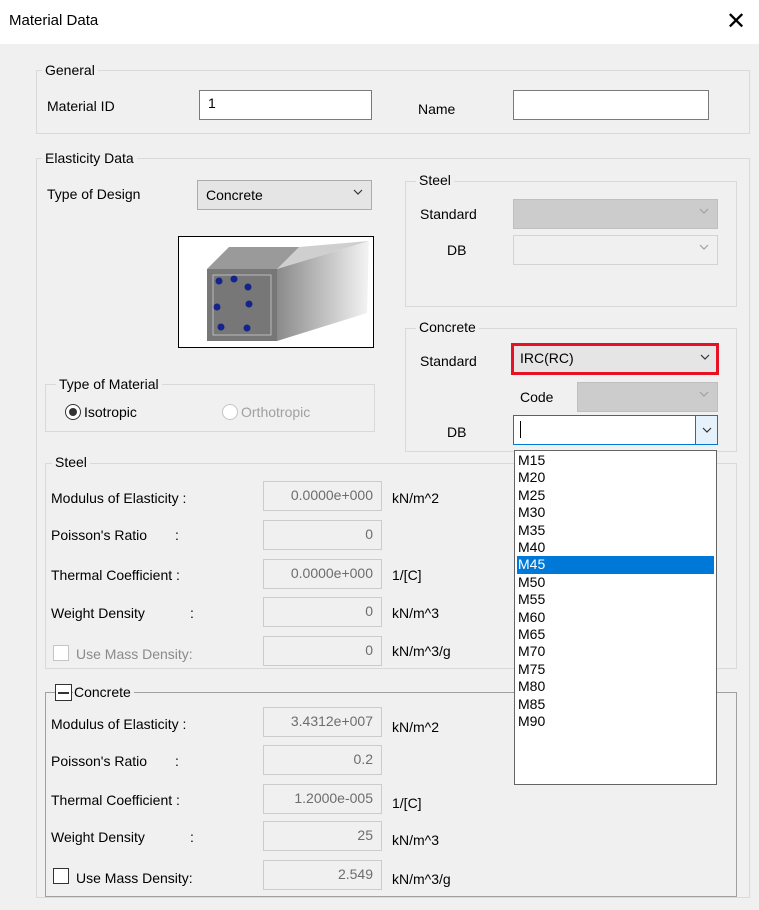  I want to click on db-option-m75: M75, so click(615, 669).